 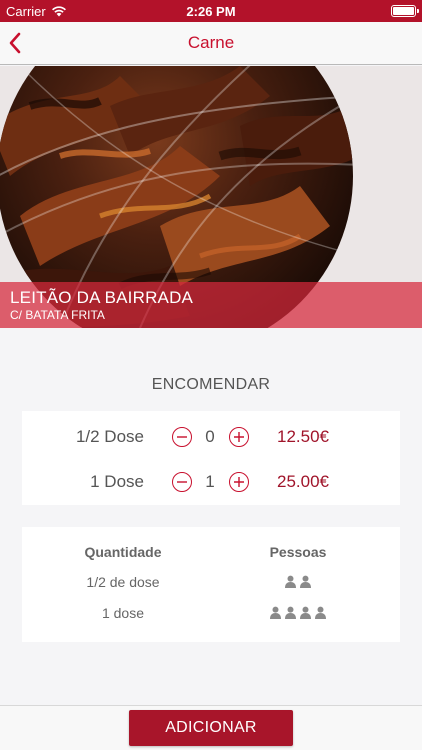 What do you see at coordinates (211, 384) in the screenshot?
I see `order-section-title: ENCOMENDAR` at bounding box center [211, 384].